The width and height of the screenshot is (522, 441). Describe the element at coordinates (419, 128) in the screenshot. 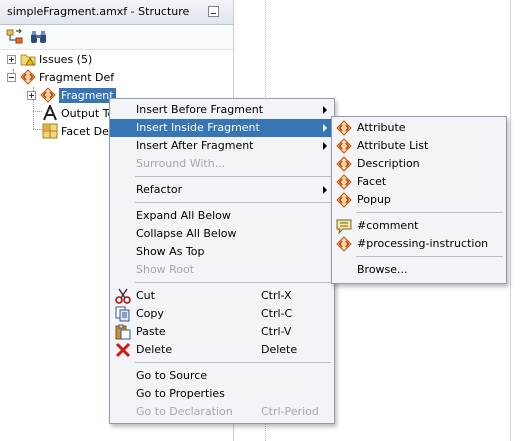

I see `submenu-attribute: Attribute` at that location.